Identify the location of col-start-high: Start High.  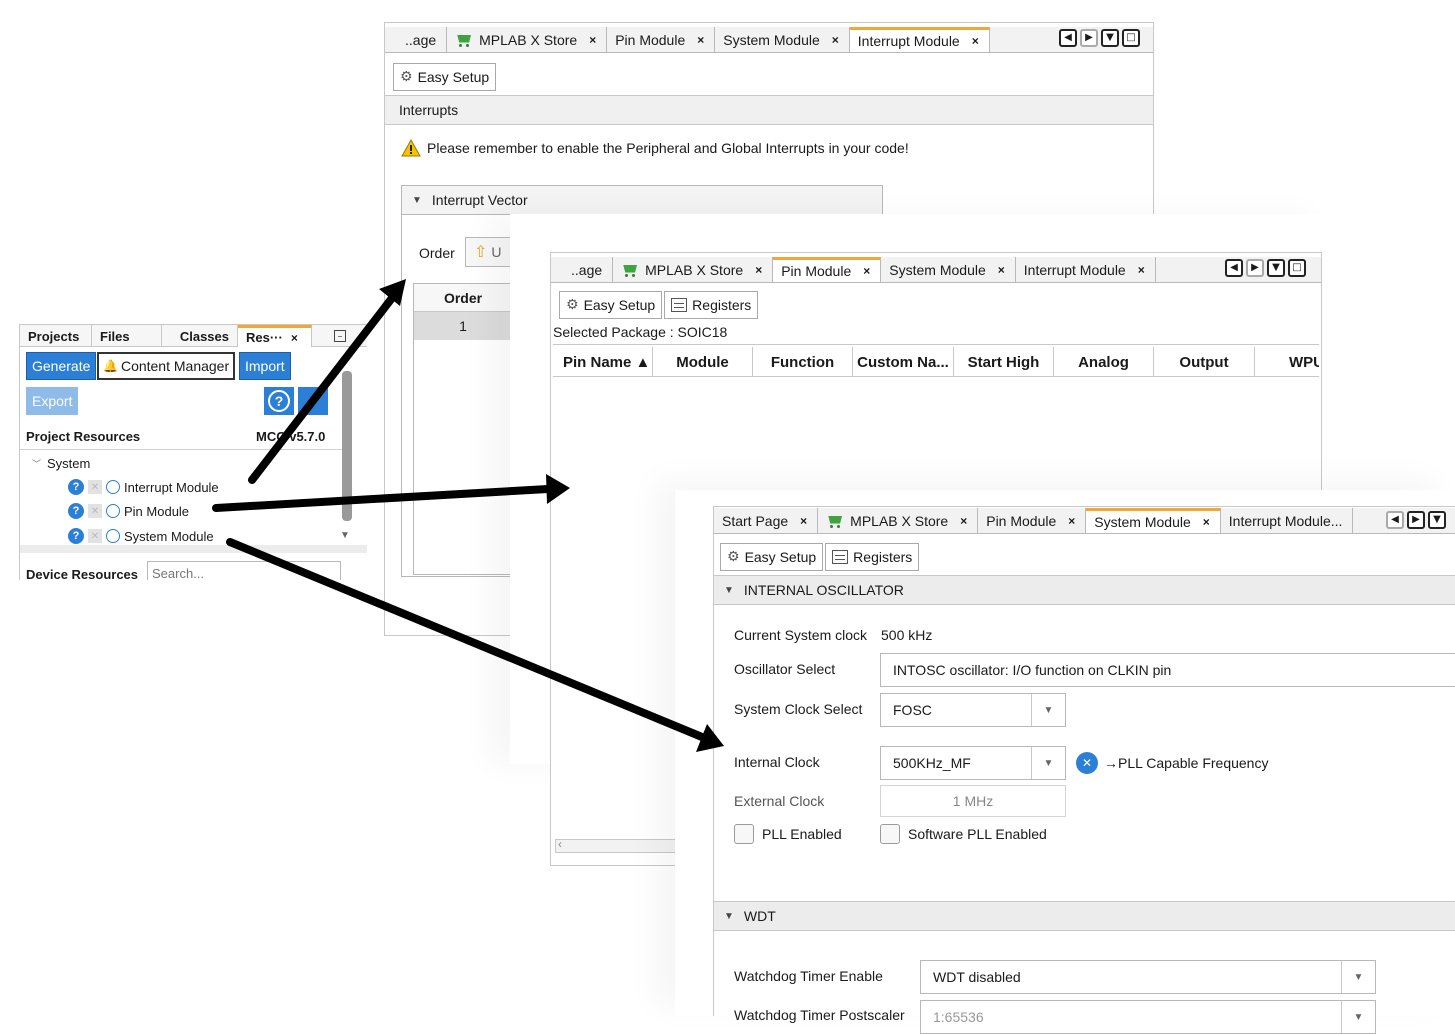
(1004, 362).